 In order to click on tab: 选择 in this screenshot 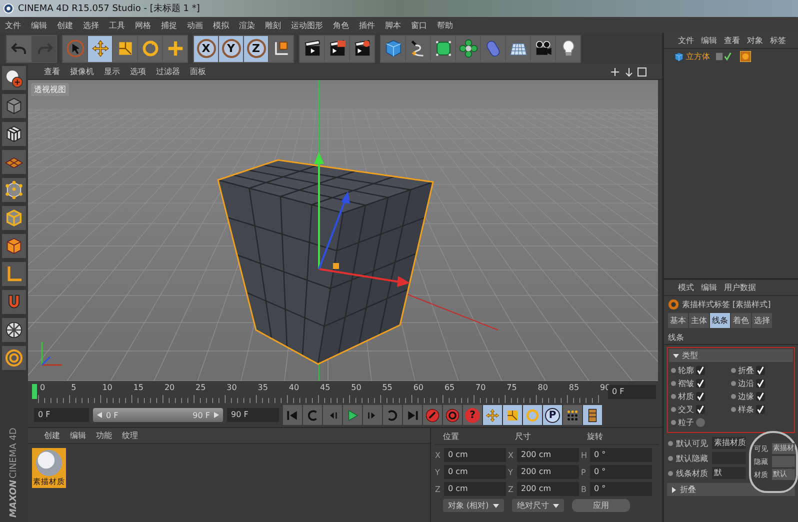, I will do `click(762, 320)`.